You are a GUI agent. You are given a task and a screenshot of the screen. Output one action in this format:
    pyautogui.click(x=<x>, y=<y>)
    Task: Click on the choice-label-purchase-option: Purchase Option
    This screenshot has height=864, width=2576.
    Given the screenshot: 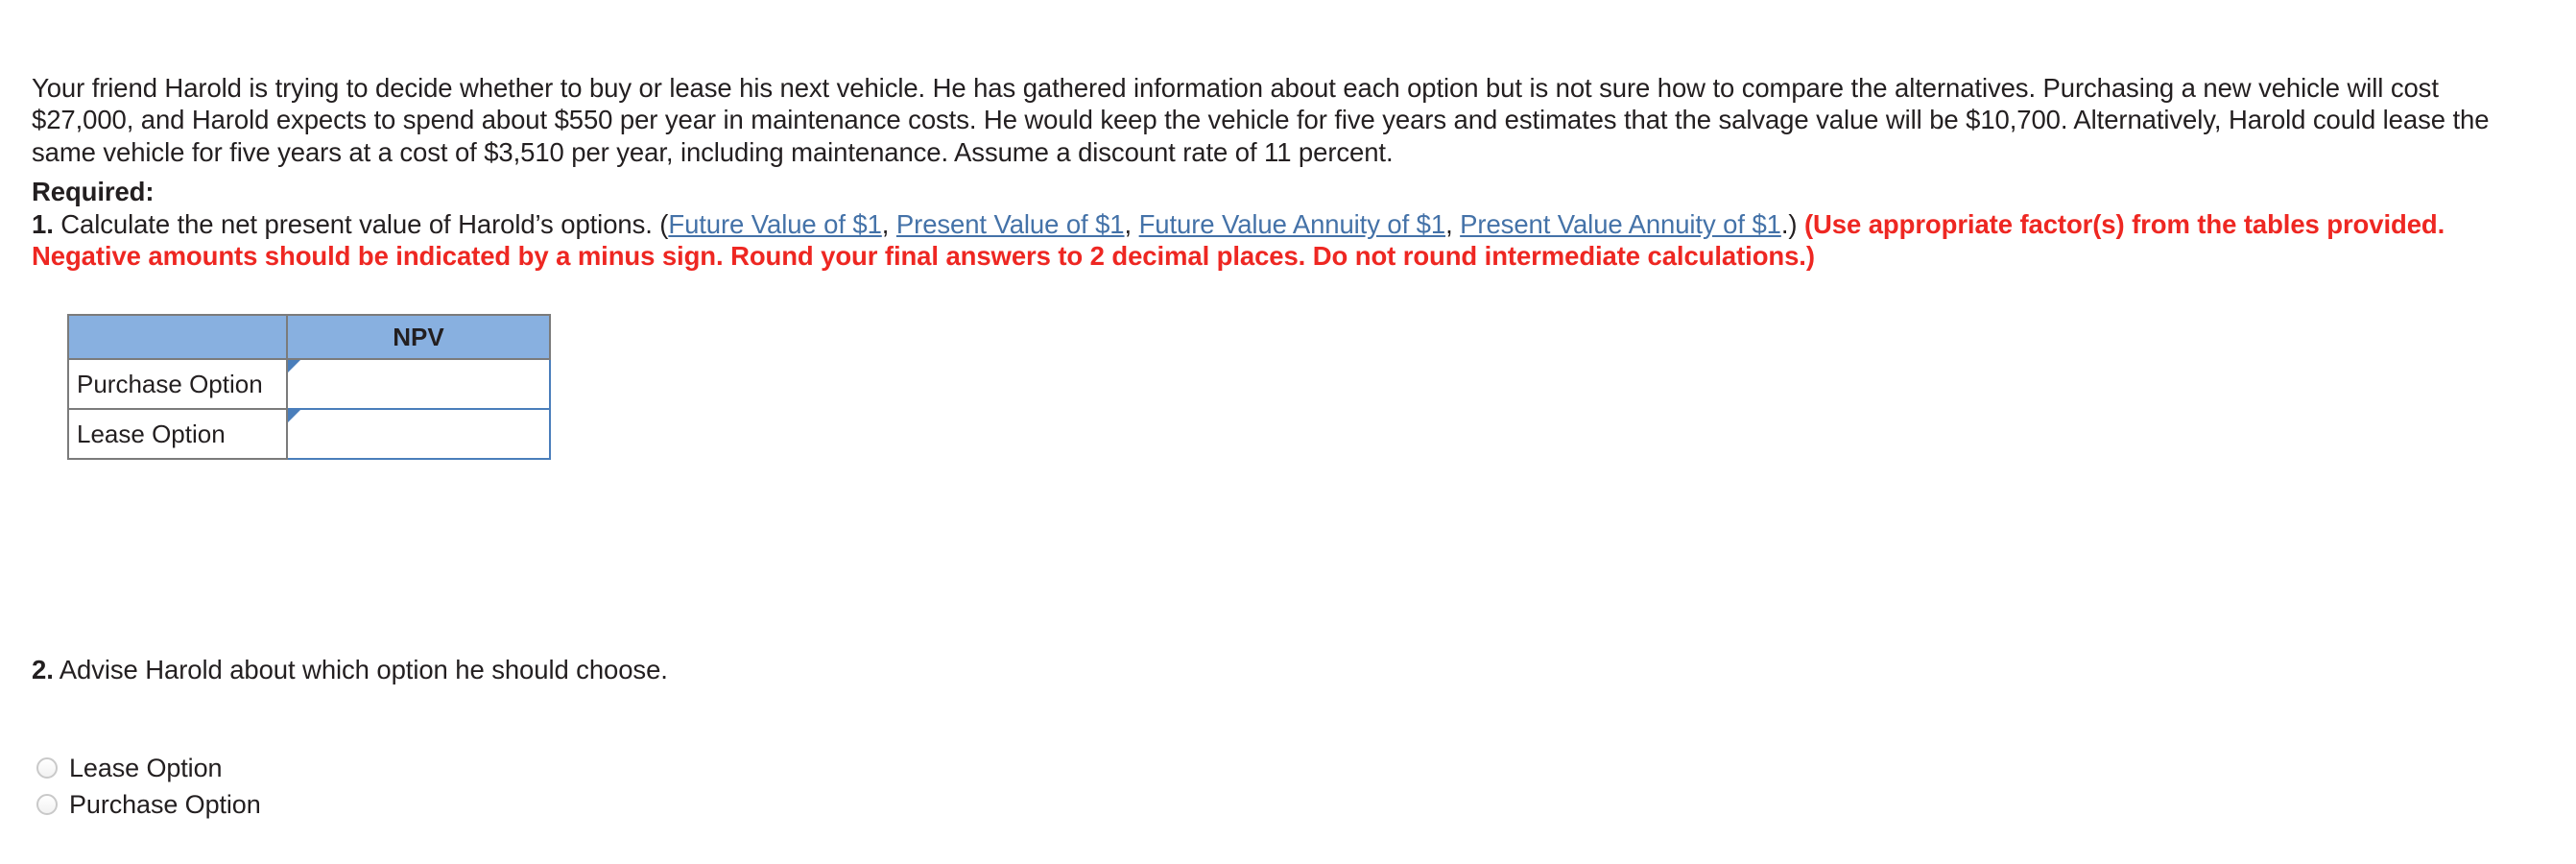 What is the action you would take?
    pyautogui.click(x=165, y=804)
    